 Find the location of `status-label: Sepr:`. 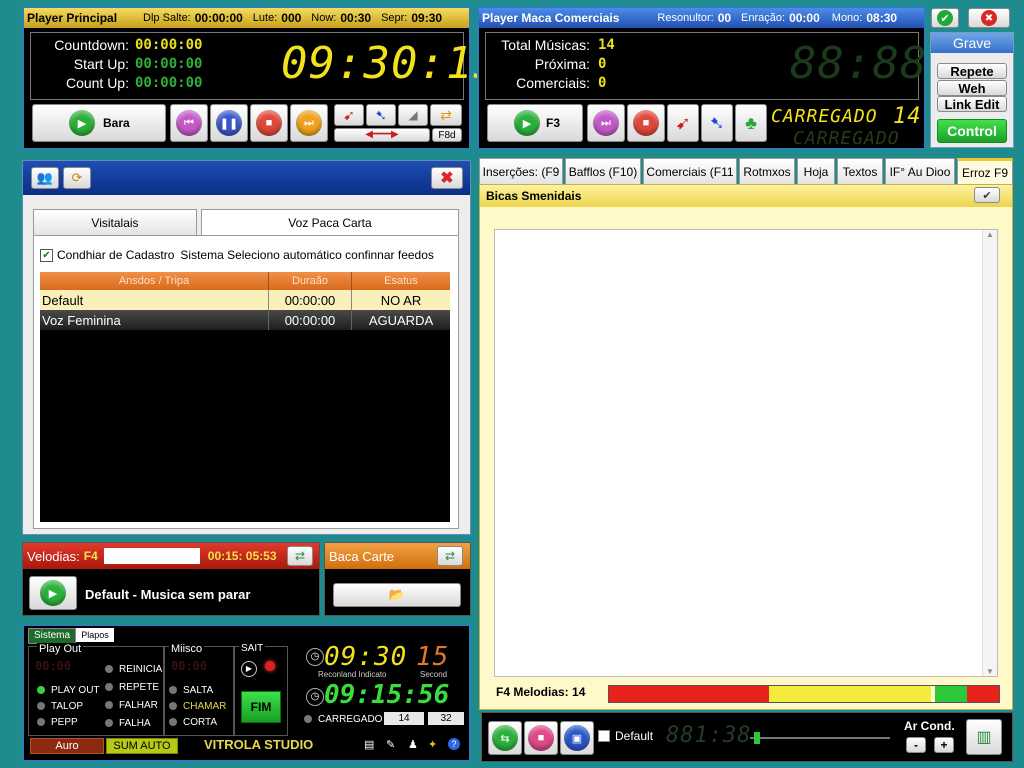

status-label: Sepr: is located at coordinates (394, 18).